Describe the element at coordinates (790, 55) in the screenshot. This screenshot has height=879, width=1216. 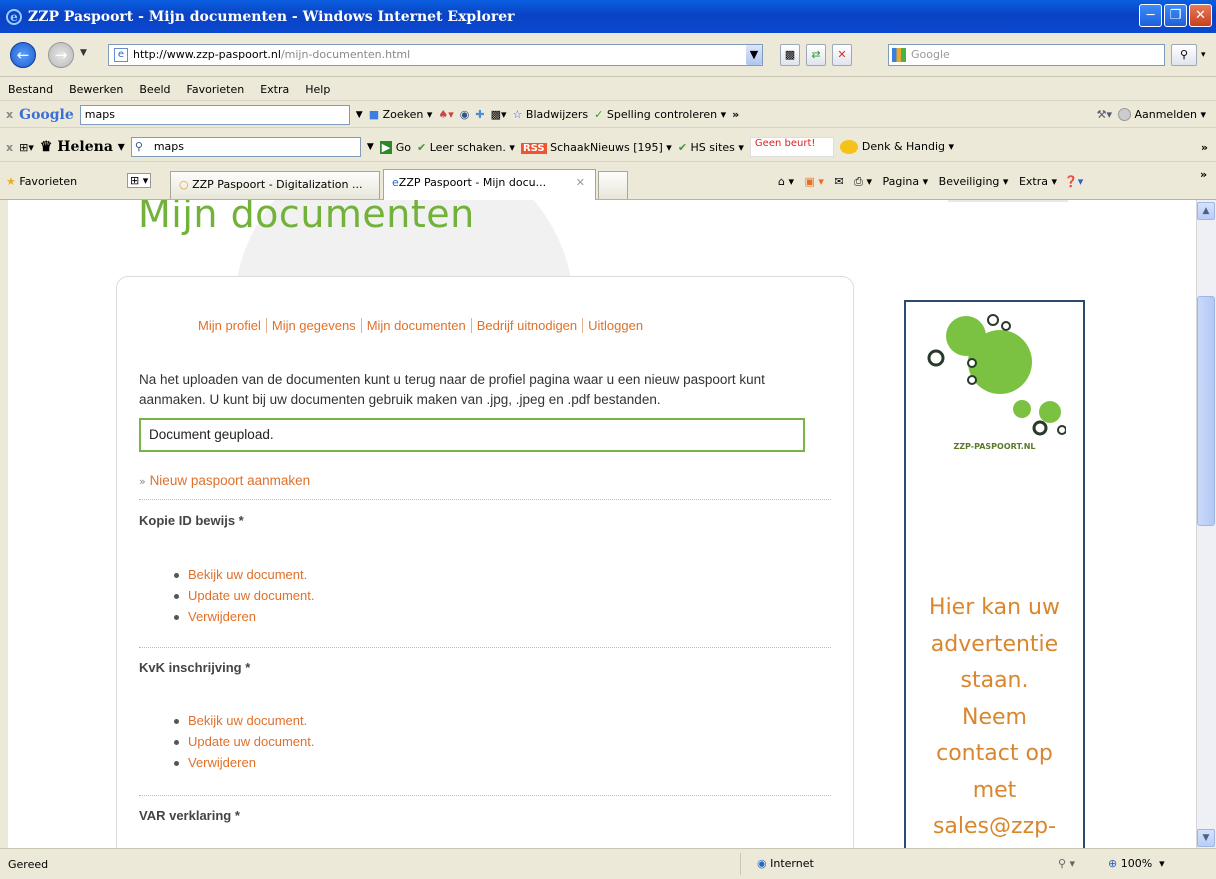
I see `compat-view-icon: ▩` at that location.